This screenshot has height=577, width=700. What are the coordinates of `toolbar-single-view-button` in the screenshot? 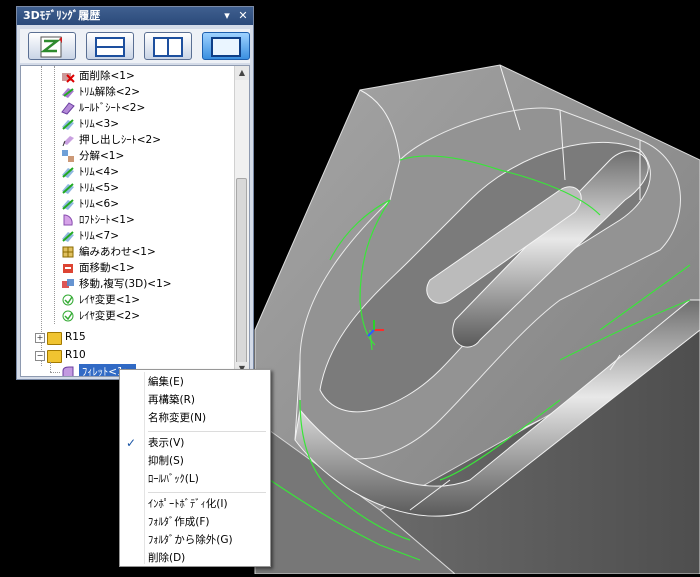 It's located at (226, 46).